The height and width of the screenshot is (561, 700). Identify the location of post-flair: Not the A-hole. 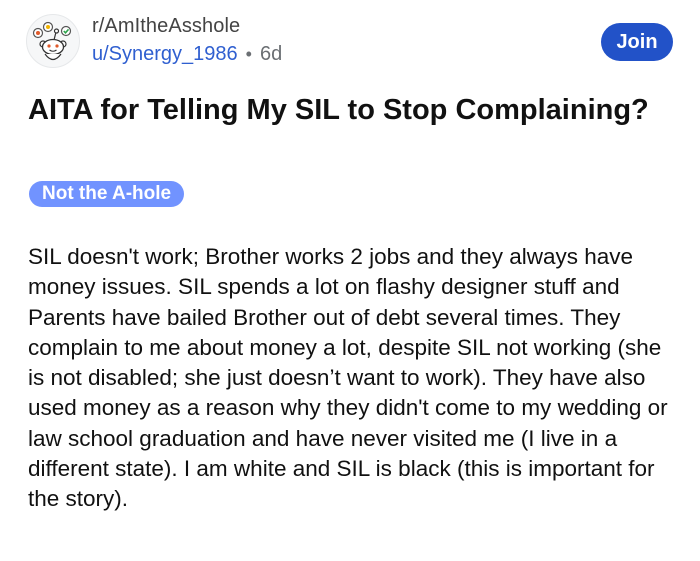
(107, 194).